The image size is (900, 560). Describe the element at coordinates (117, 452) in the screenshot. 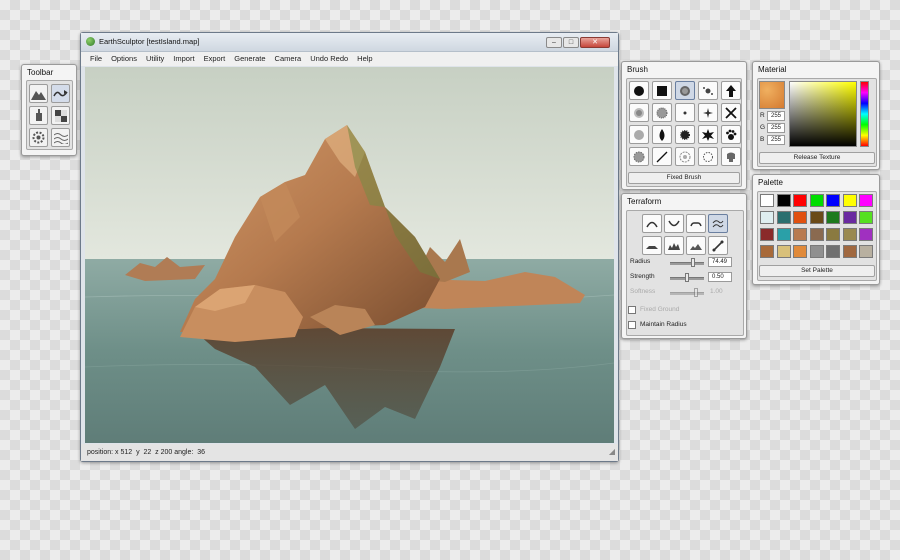

I see `status-x-label: x` at that location.